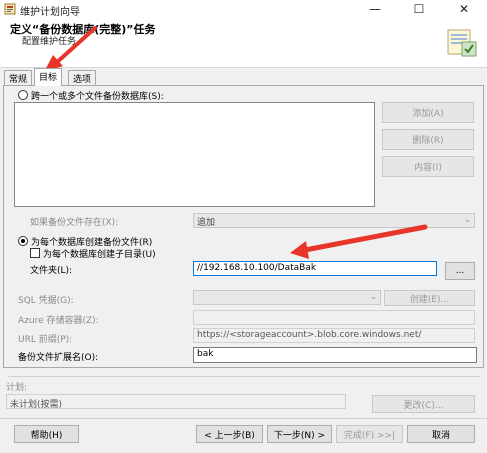 This screenshot has height=453, width=487. I want to click on schedule-value: 未计划(按需), so click(176, 402).